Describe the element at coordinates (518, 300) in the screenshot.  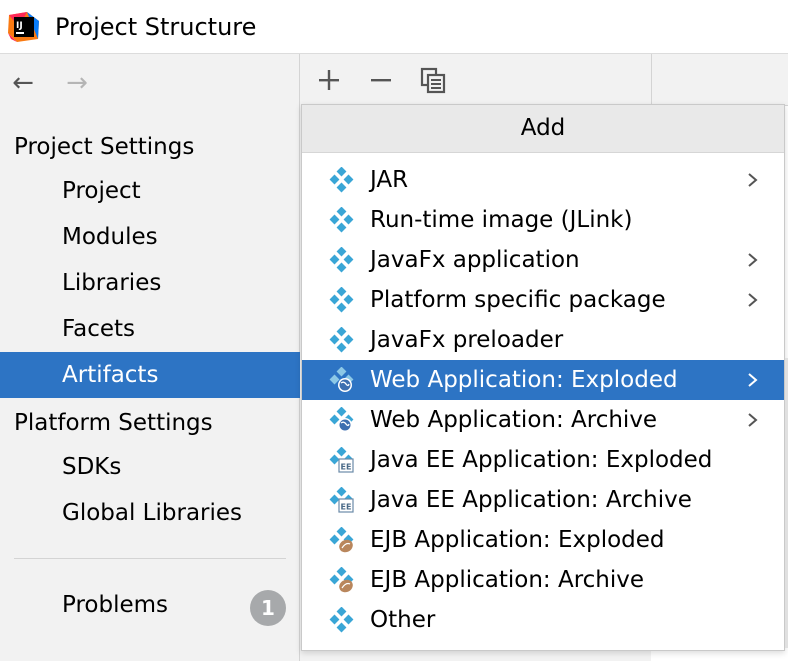
I see `menu-item-label: Platform specific package` at that location.